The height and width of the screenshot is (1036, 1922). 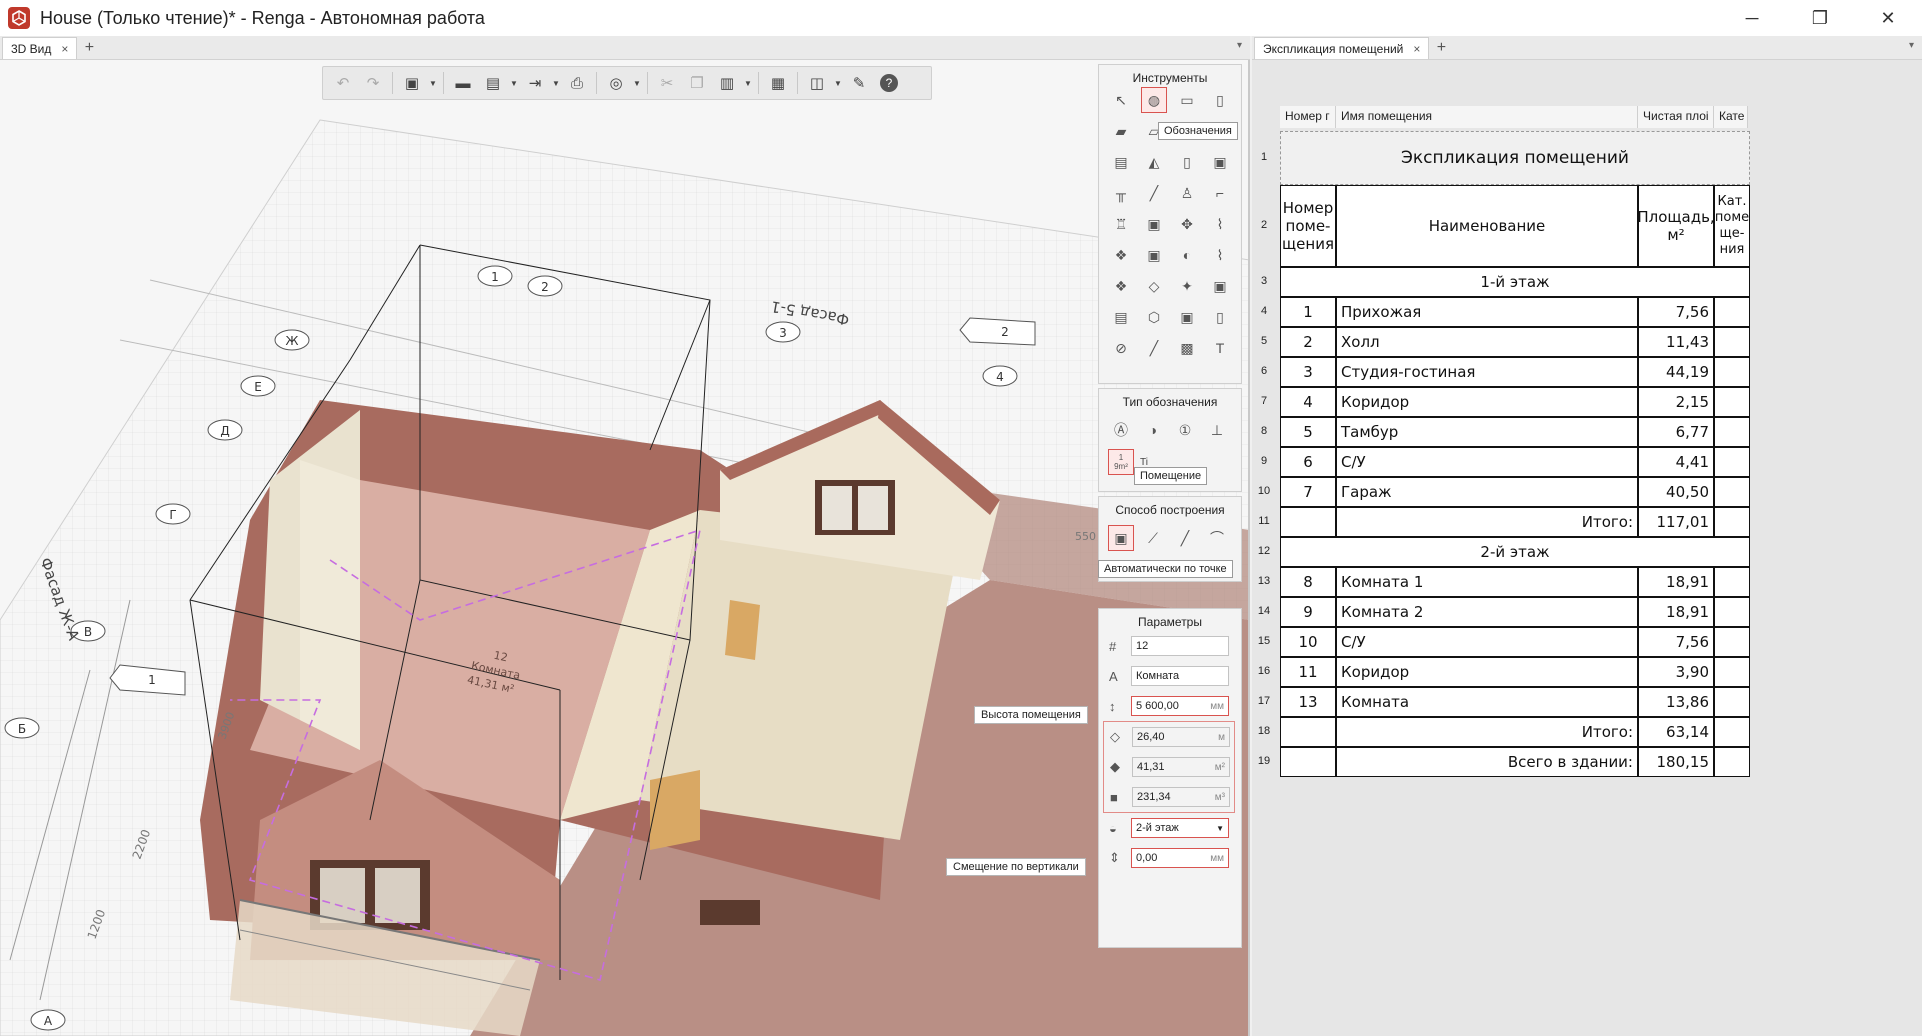 I want to click on auto-point-icon: ▣, so click(x=1121, y=538).